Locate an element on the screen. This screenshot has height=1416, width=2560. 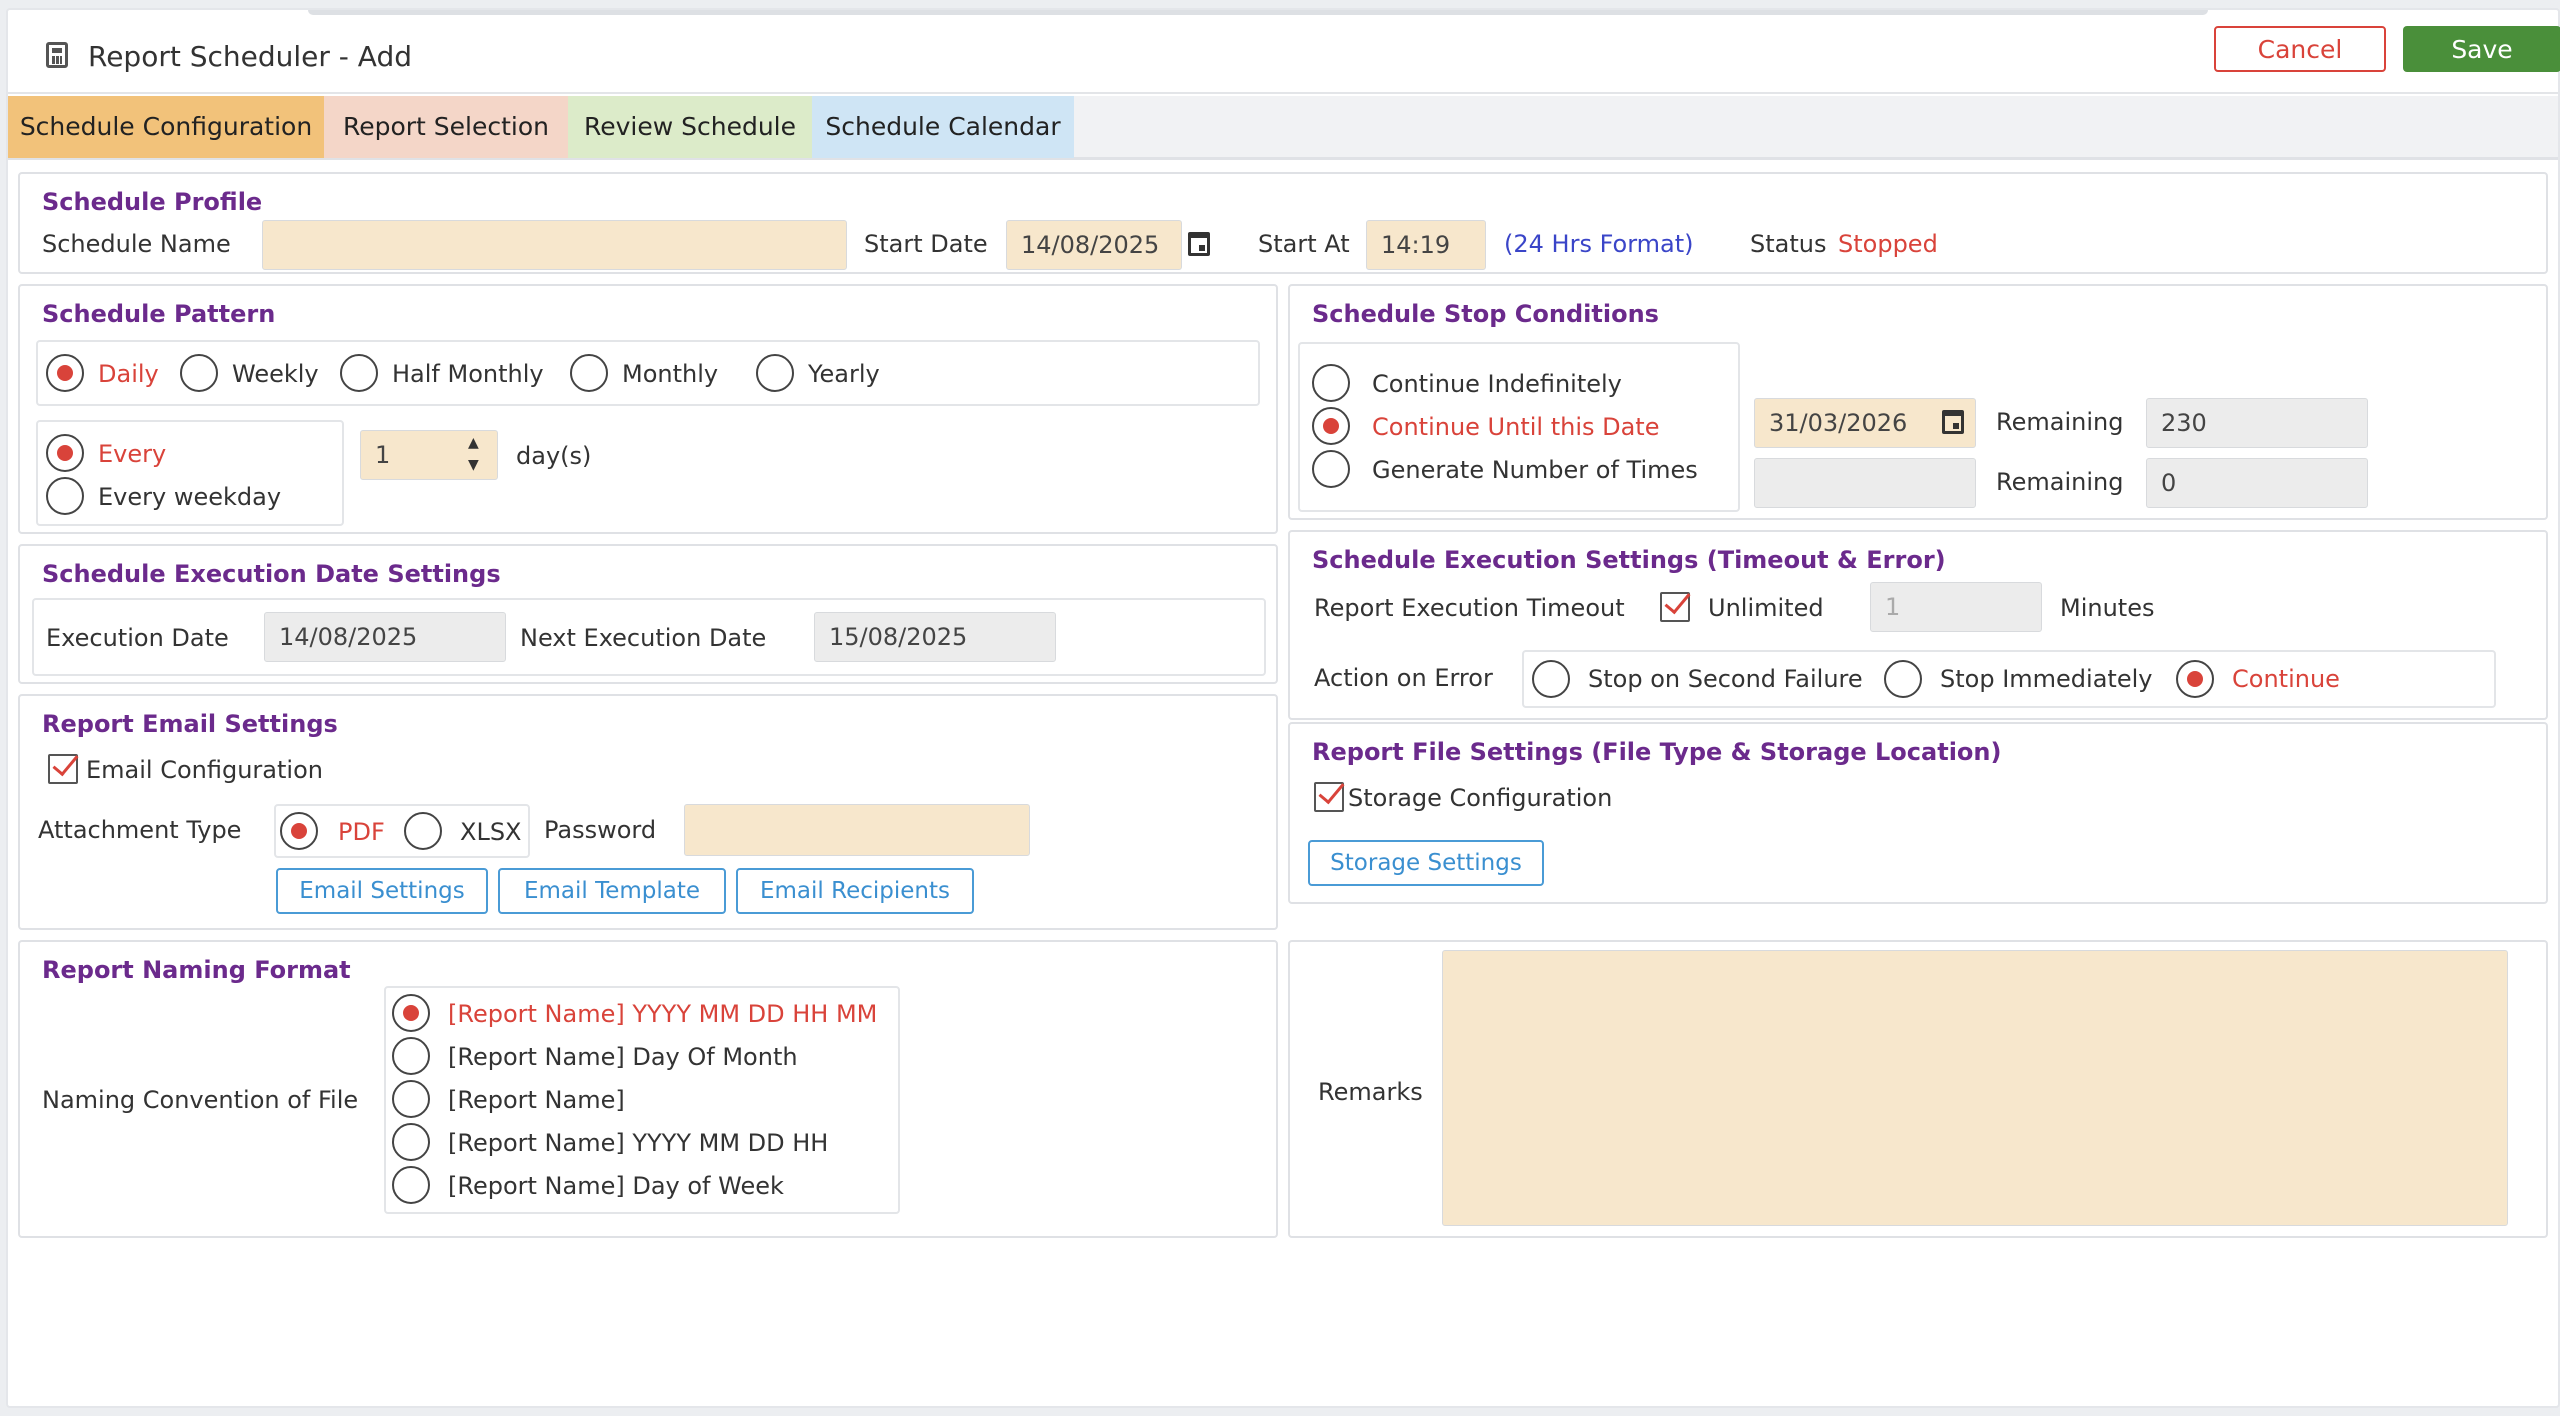
tab-report-selection: Report Selection is located at coordinates (446, 127).